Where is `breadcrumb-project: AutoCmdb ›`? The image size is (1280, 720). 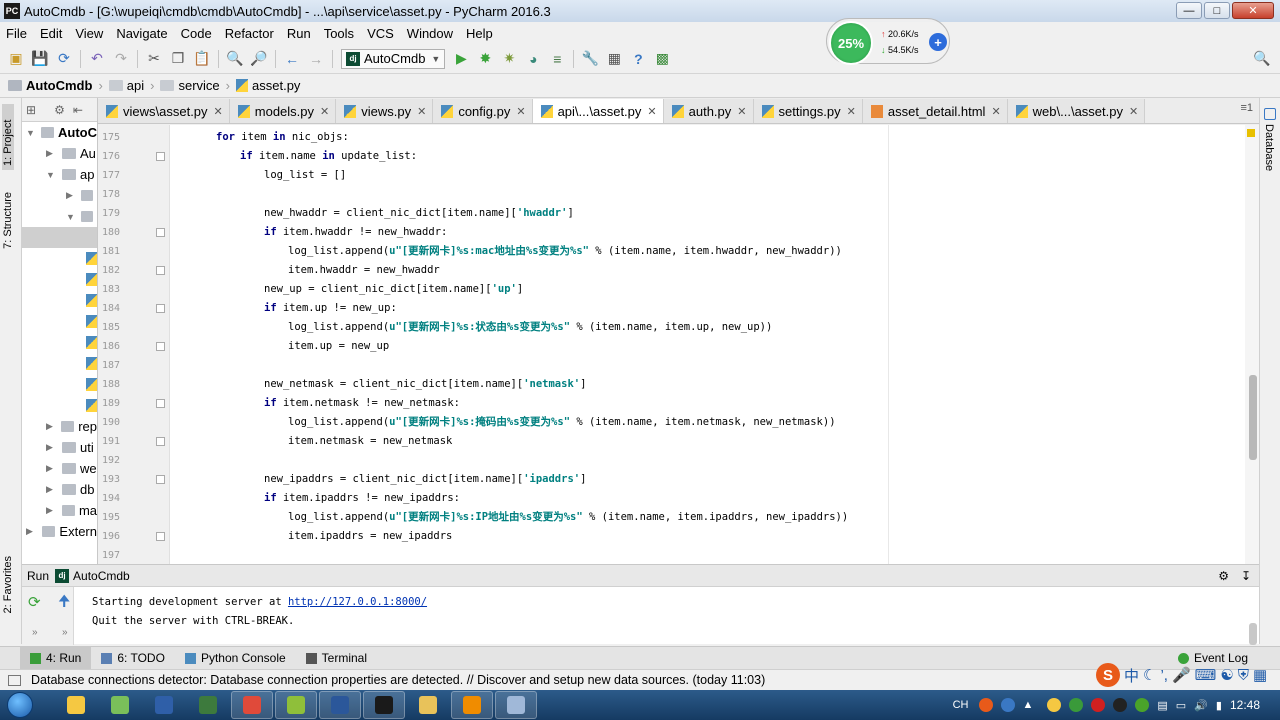
breadcrumb-project: AutoCmdb › is located at coordinates (55, 85).